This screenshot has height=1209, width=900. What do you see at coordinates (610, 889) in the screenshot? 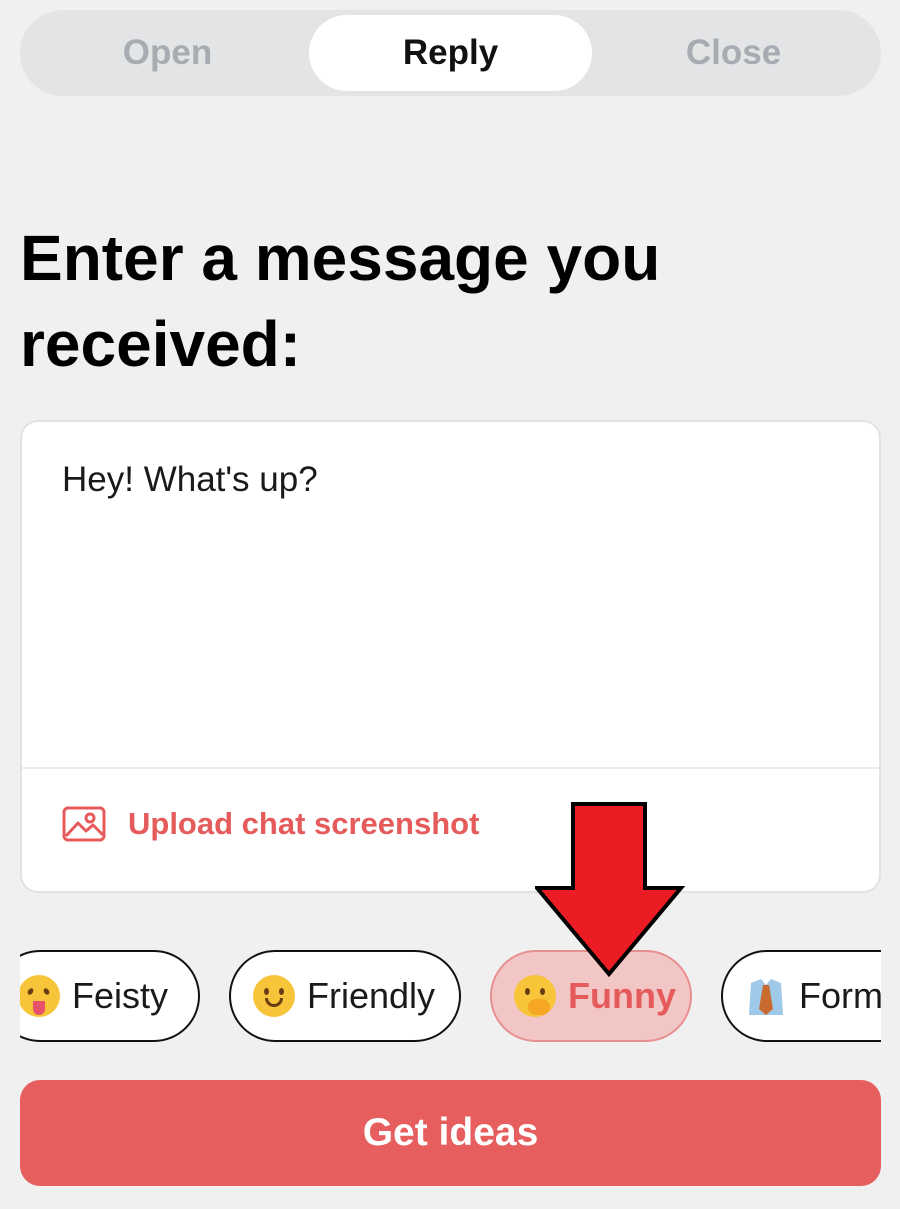
I see `annotation-arrow-icon` at bounding box center [610, 889].